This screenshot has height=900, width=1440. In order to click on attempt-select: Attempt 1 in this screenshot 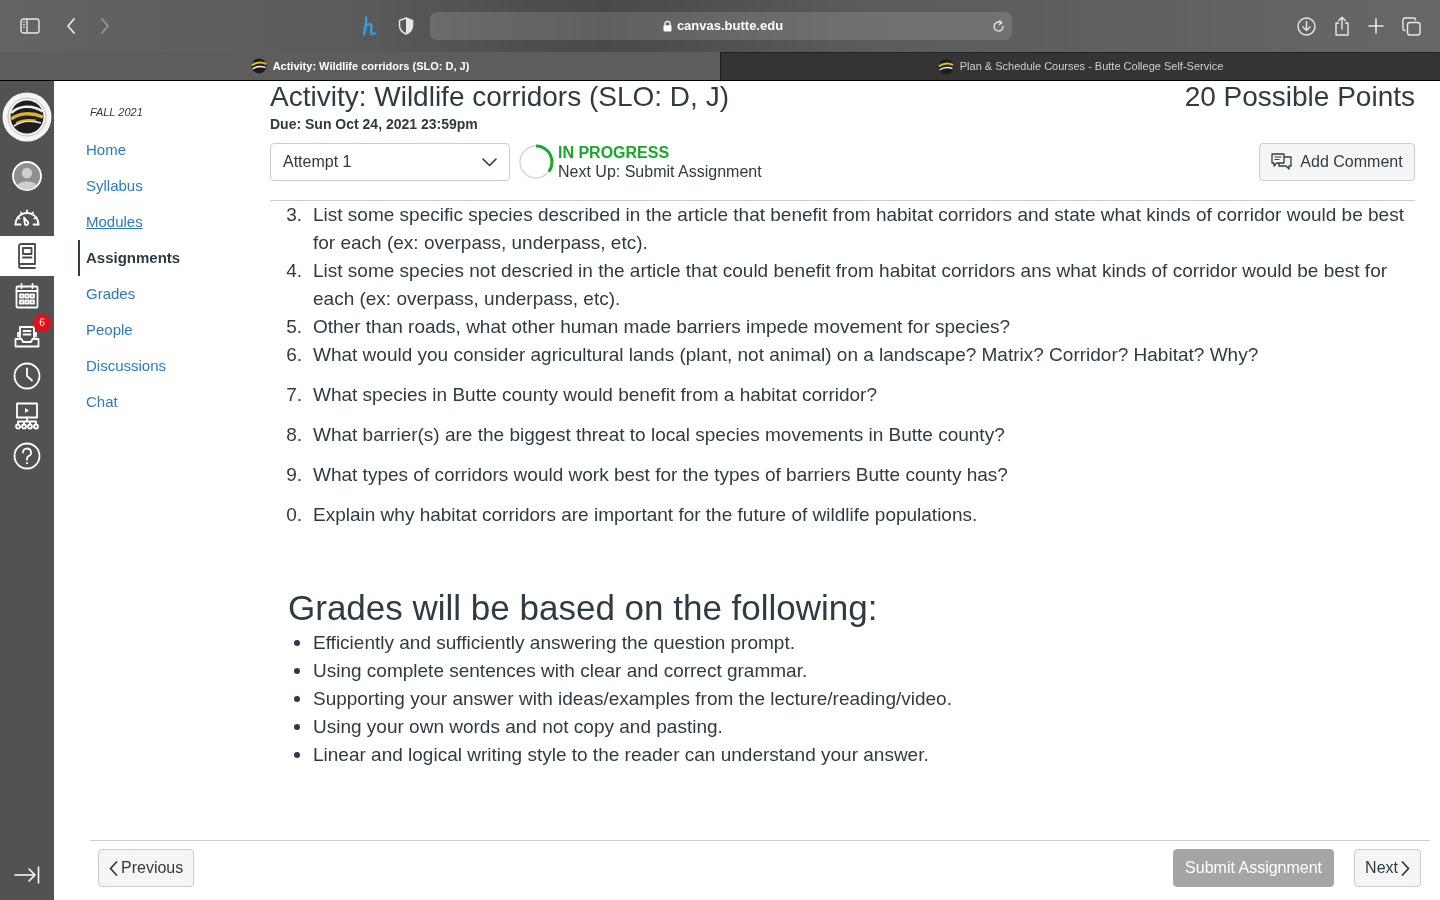, I will do `click(390, 162)`.